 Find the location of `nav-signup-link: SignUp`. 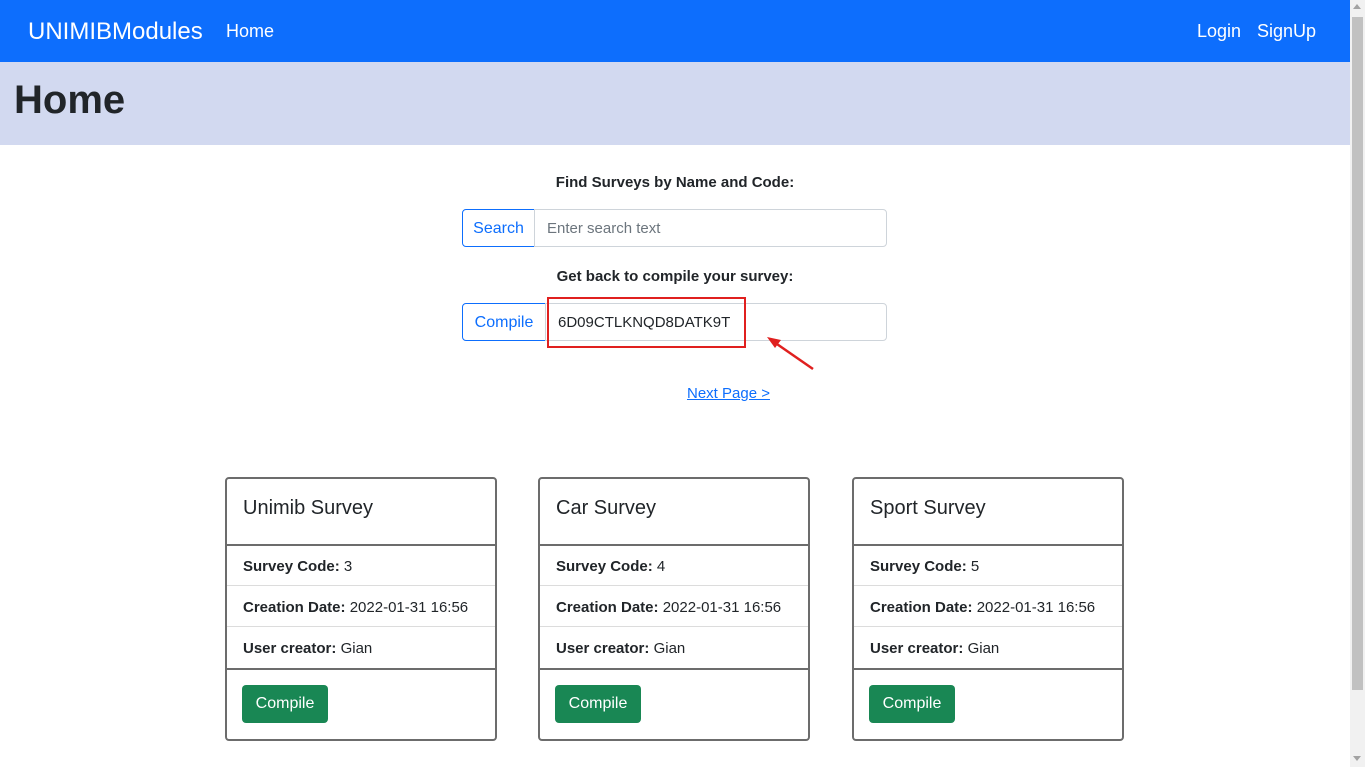

nav-signup-link: SignUp is located at coordinates (1286, 31).